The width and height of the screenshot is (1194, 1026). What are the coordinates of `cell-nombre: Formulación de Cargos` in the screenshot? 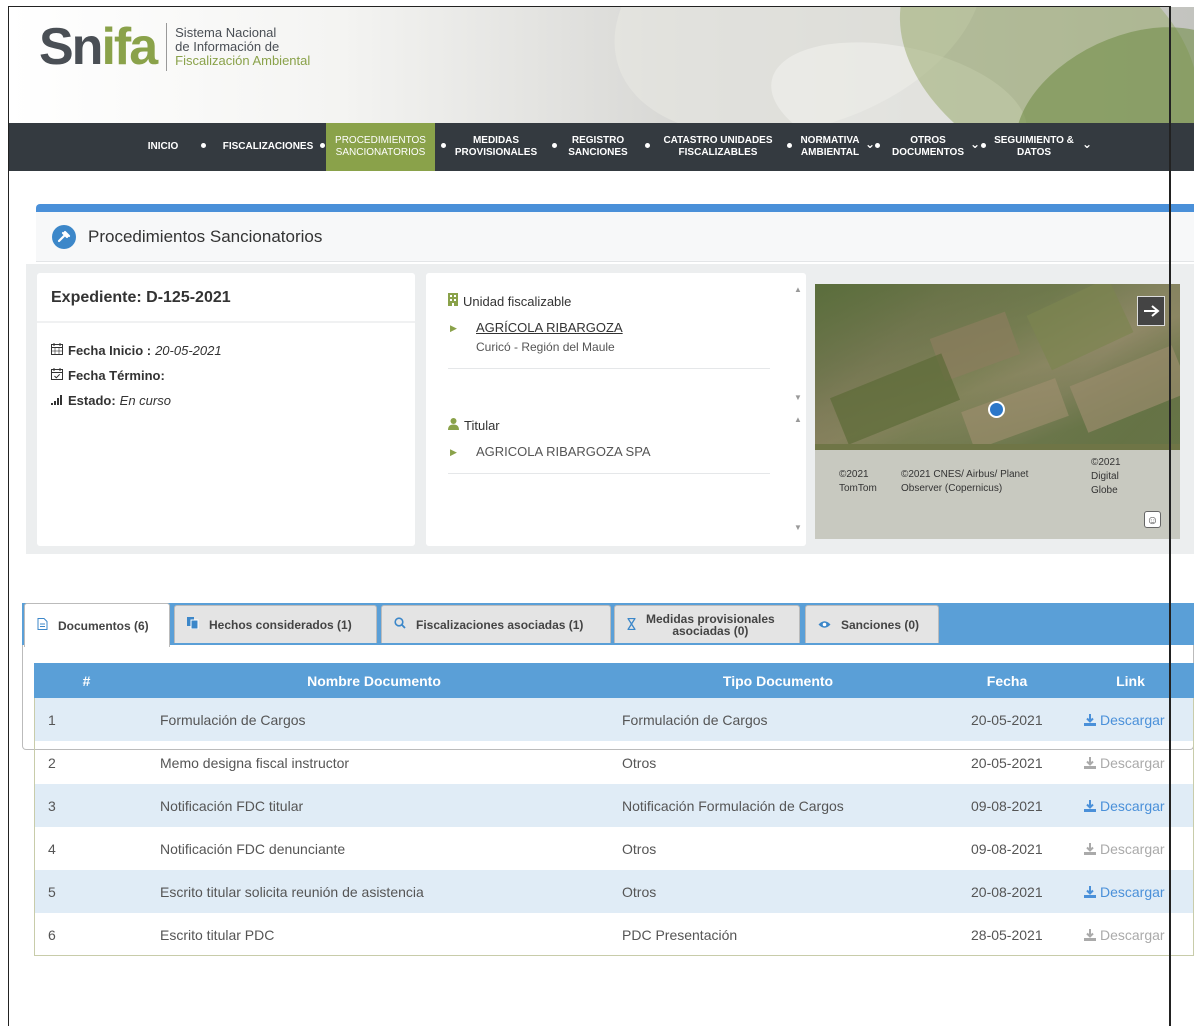 It's located at (233, 719).